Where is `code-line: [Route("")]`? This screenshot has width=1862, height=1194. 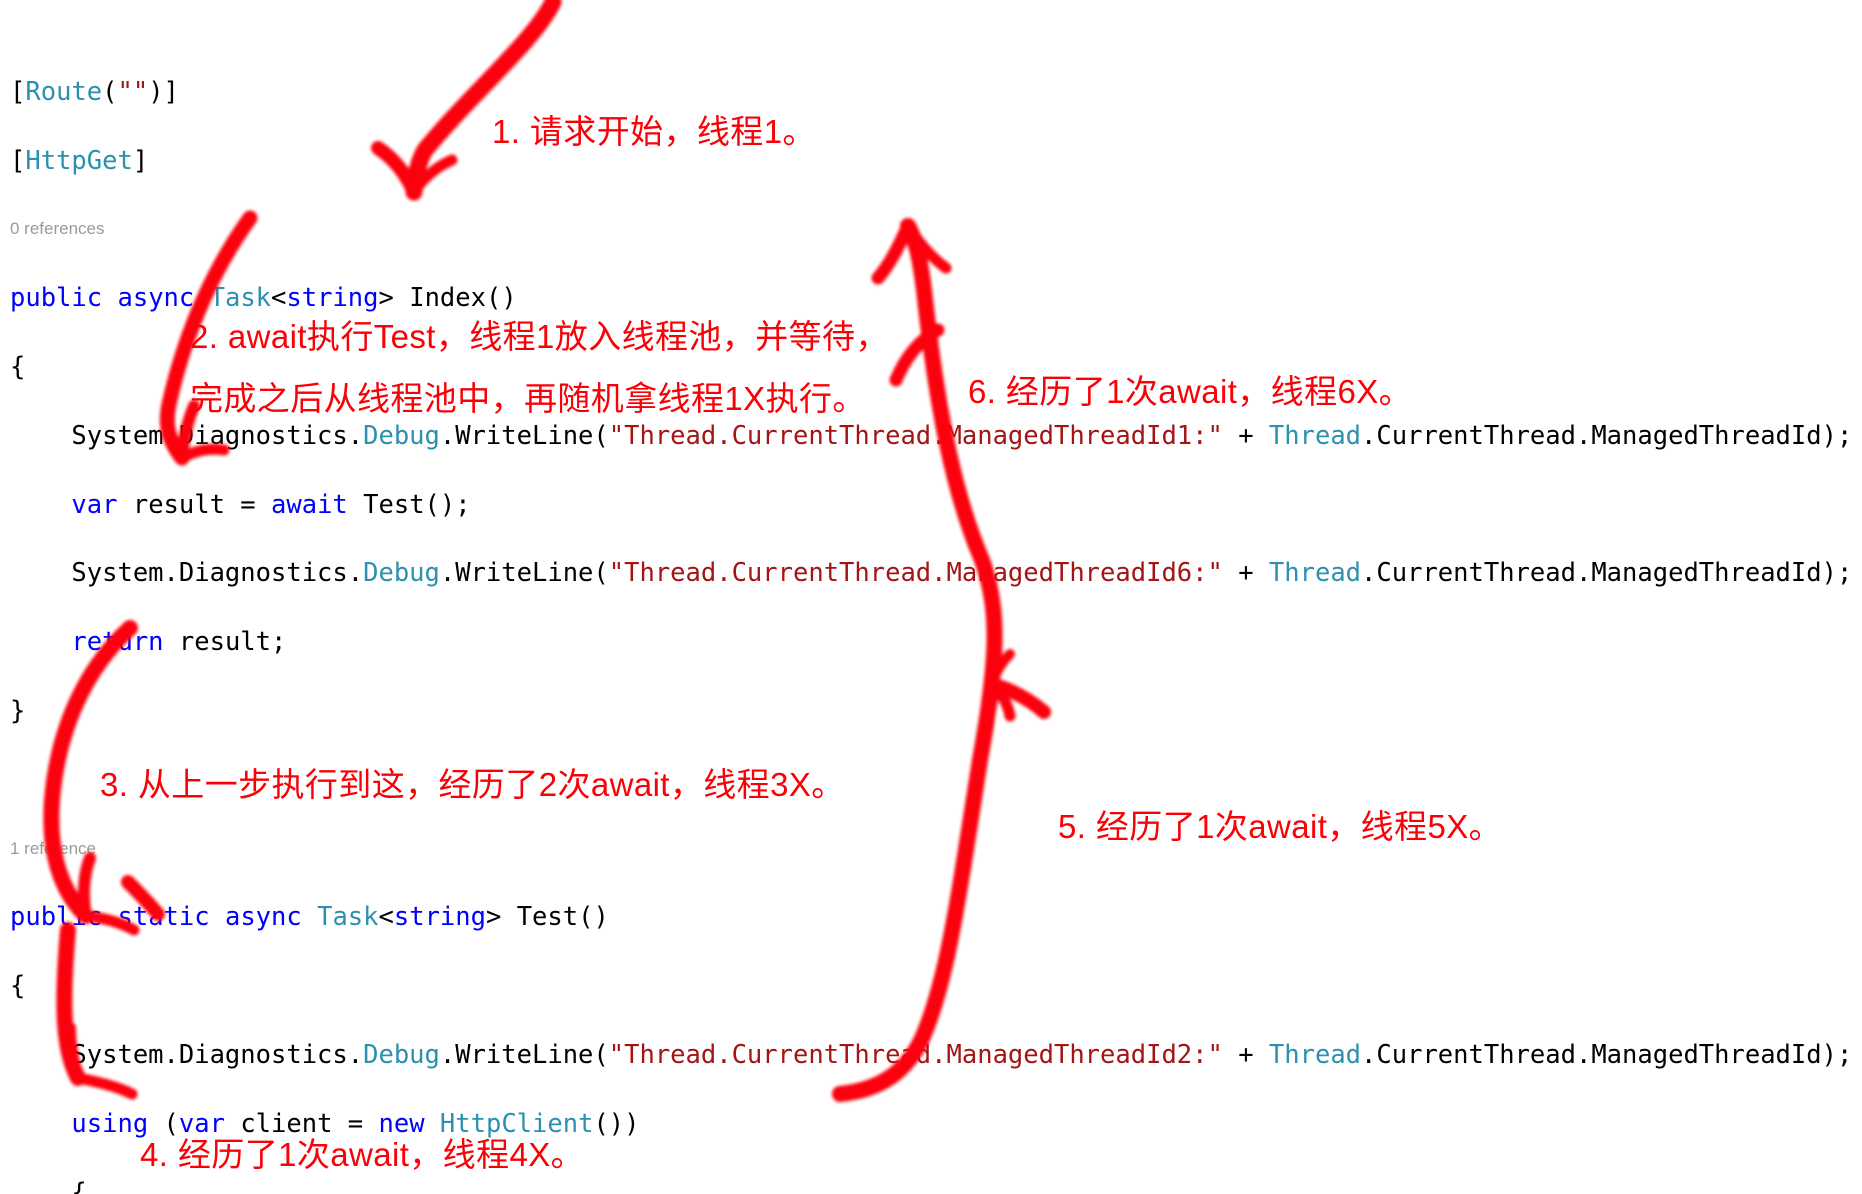 code-line: [Route("")] is located at coordinates (94, 91).